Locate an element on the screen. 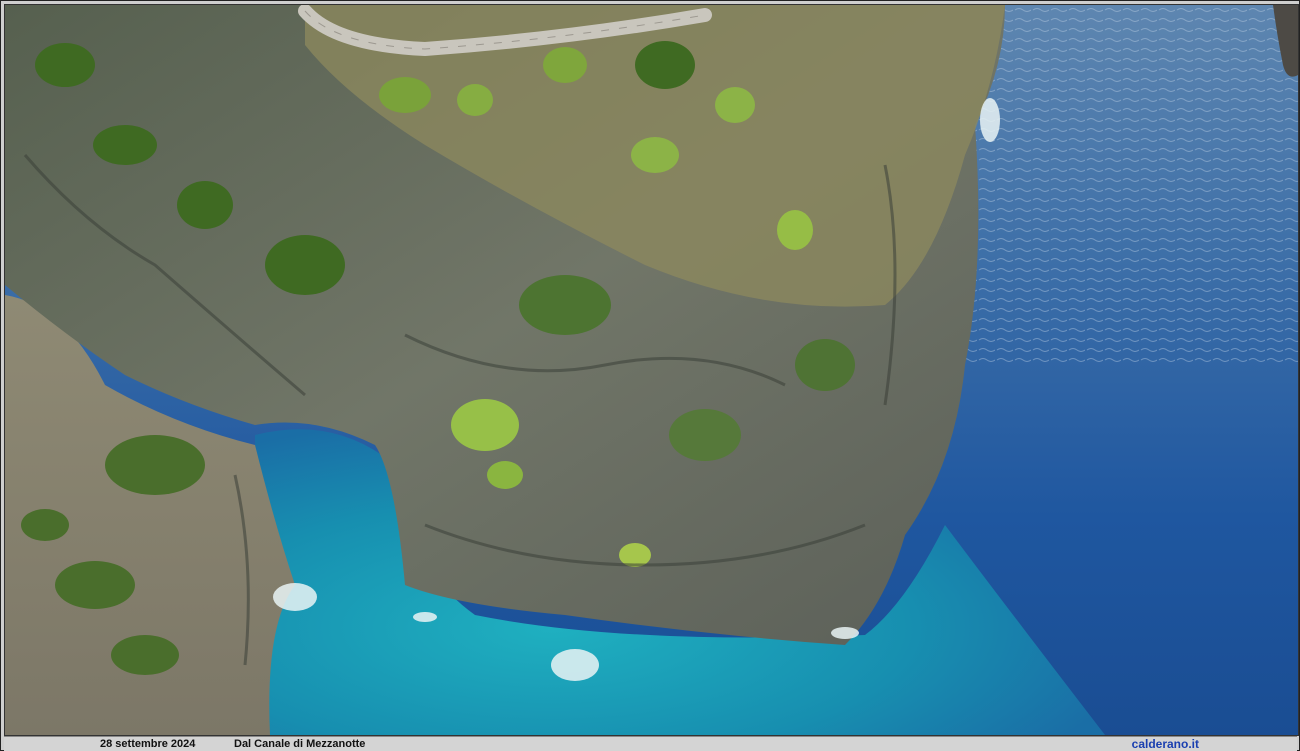  caption-place: Dal Canale di Mezzanotte is located at coordinates (300, 744).